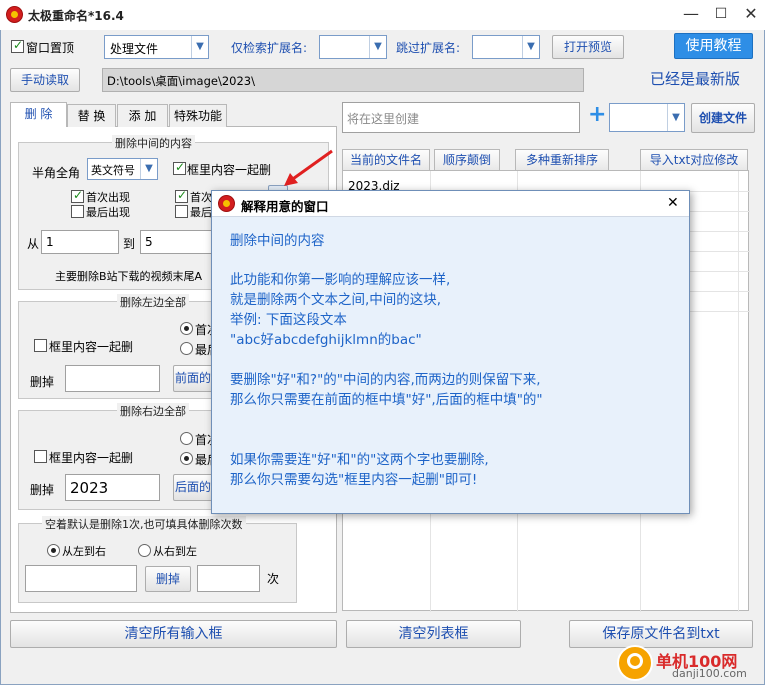  Describe the element at coordinates (129, 276) in the screenshot. I see `middle-note: 主要删除B站下载的视频末尾A` at that location.